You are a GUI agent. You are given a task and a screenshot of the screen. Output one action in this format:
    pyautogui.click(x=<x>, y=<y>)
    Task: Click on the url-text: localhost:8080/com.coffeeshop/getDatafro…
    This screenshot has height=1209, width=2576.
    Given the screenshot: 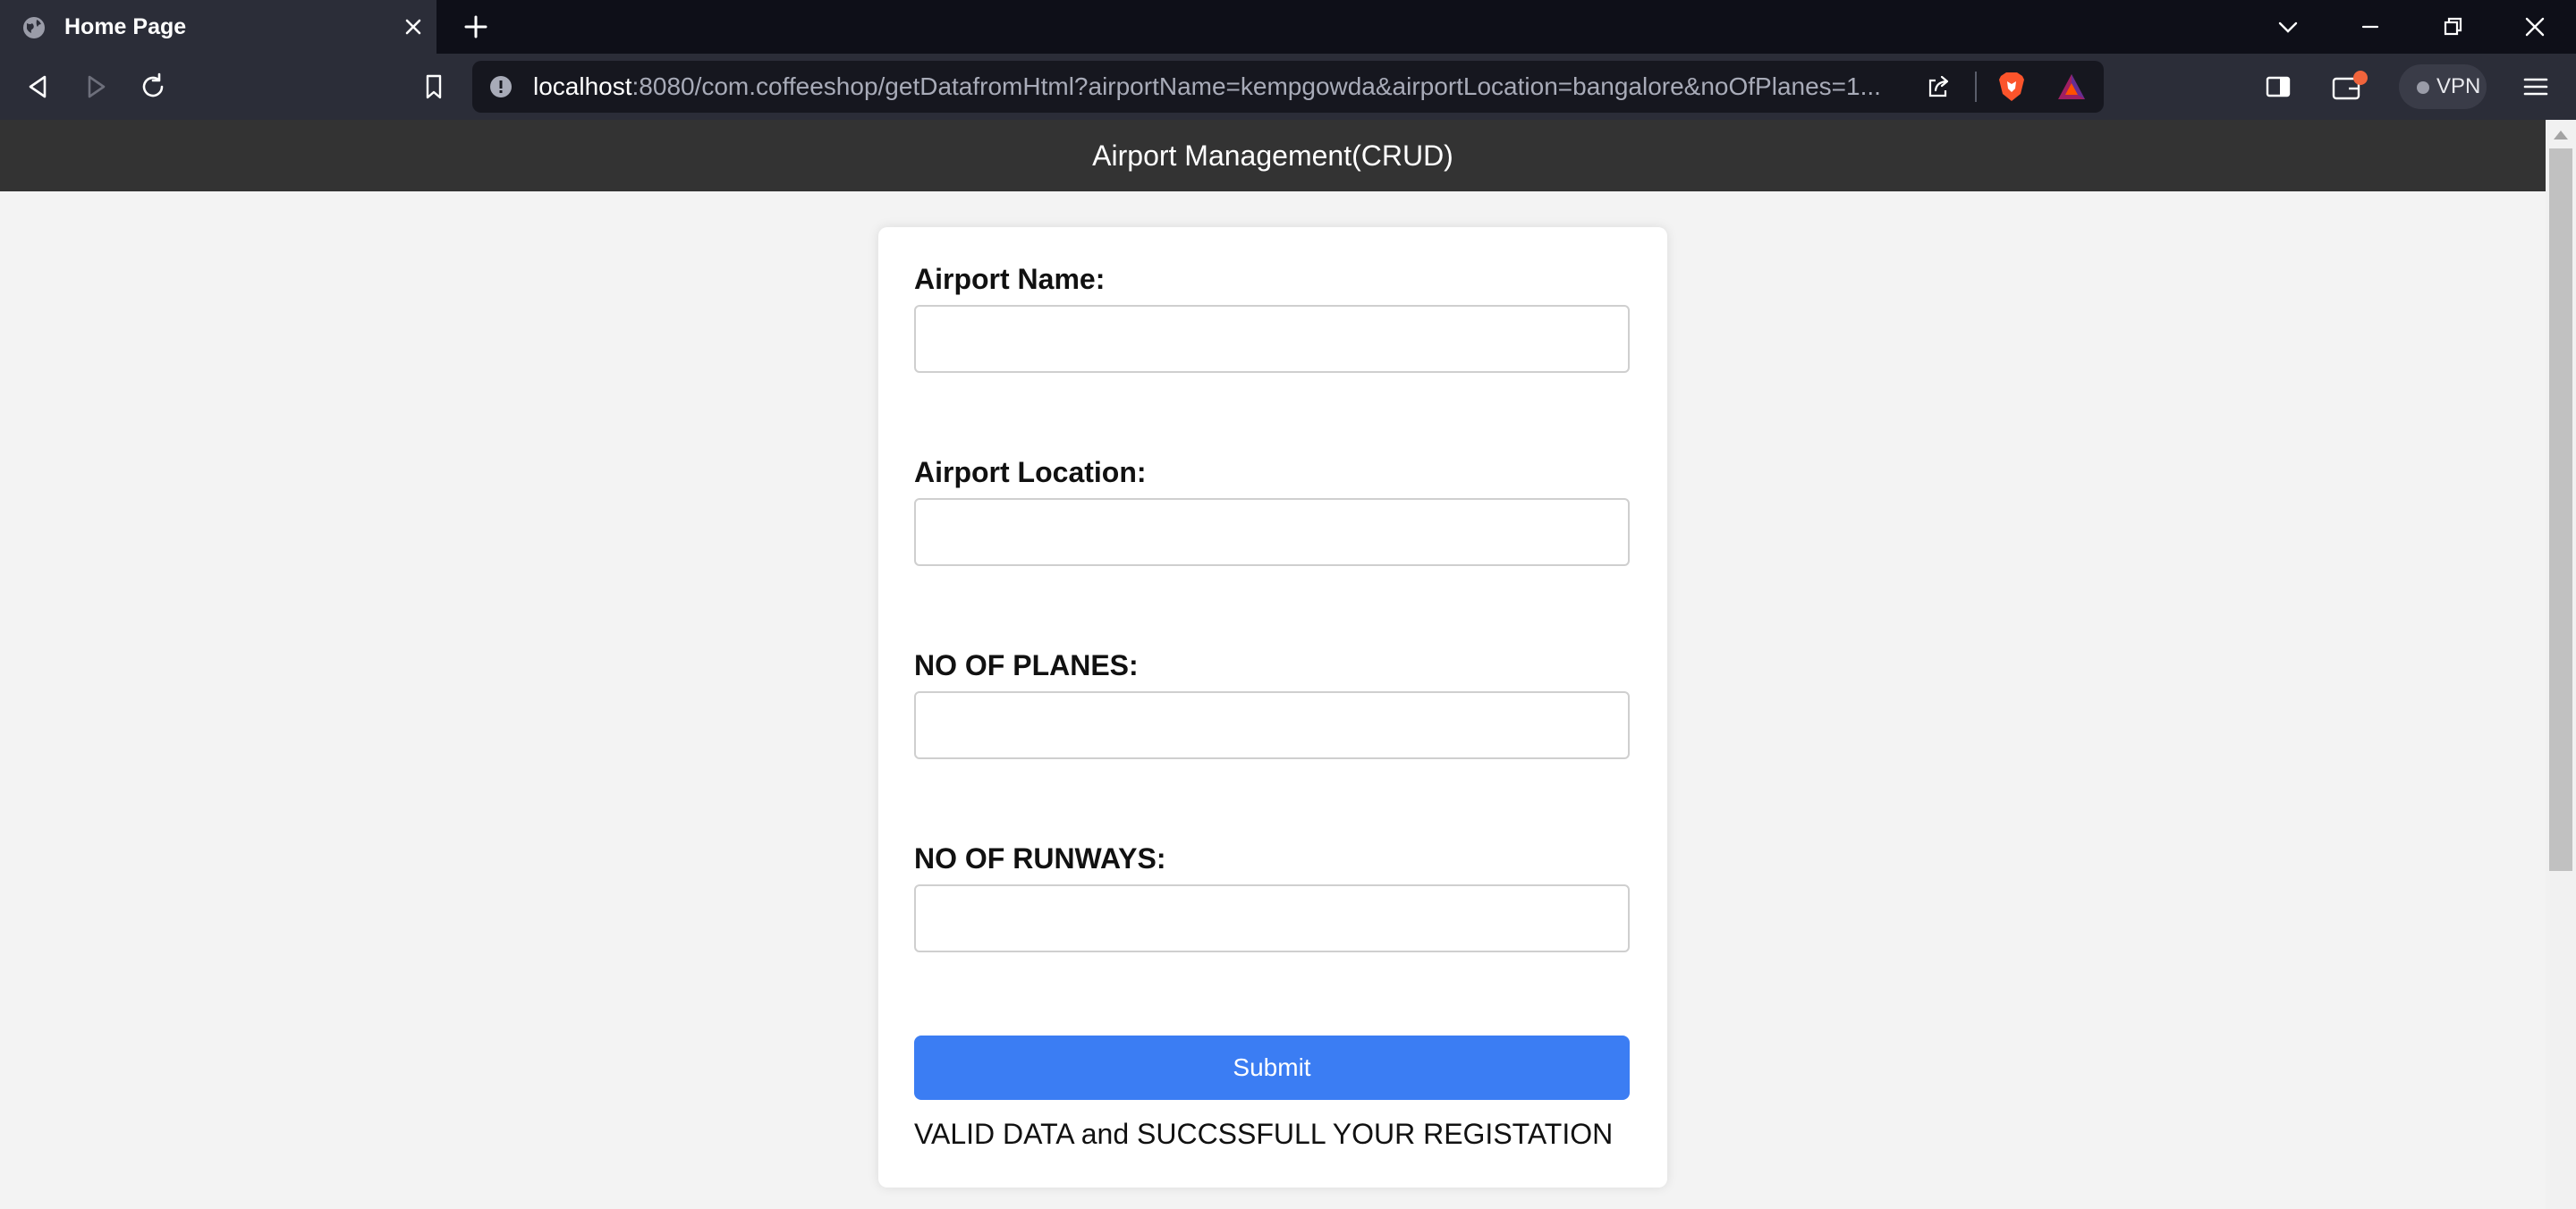 What is the action you would take?
    pyautogui.click(x=1230, y=87)
    